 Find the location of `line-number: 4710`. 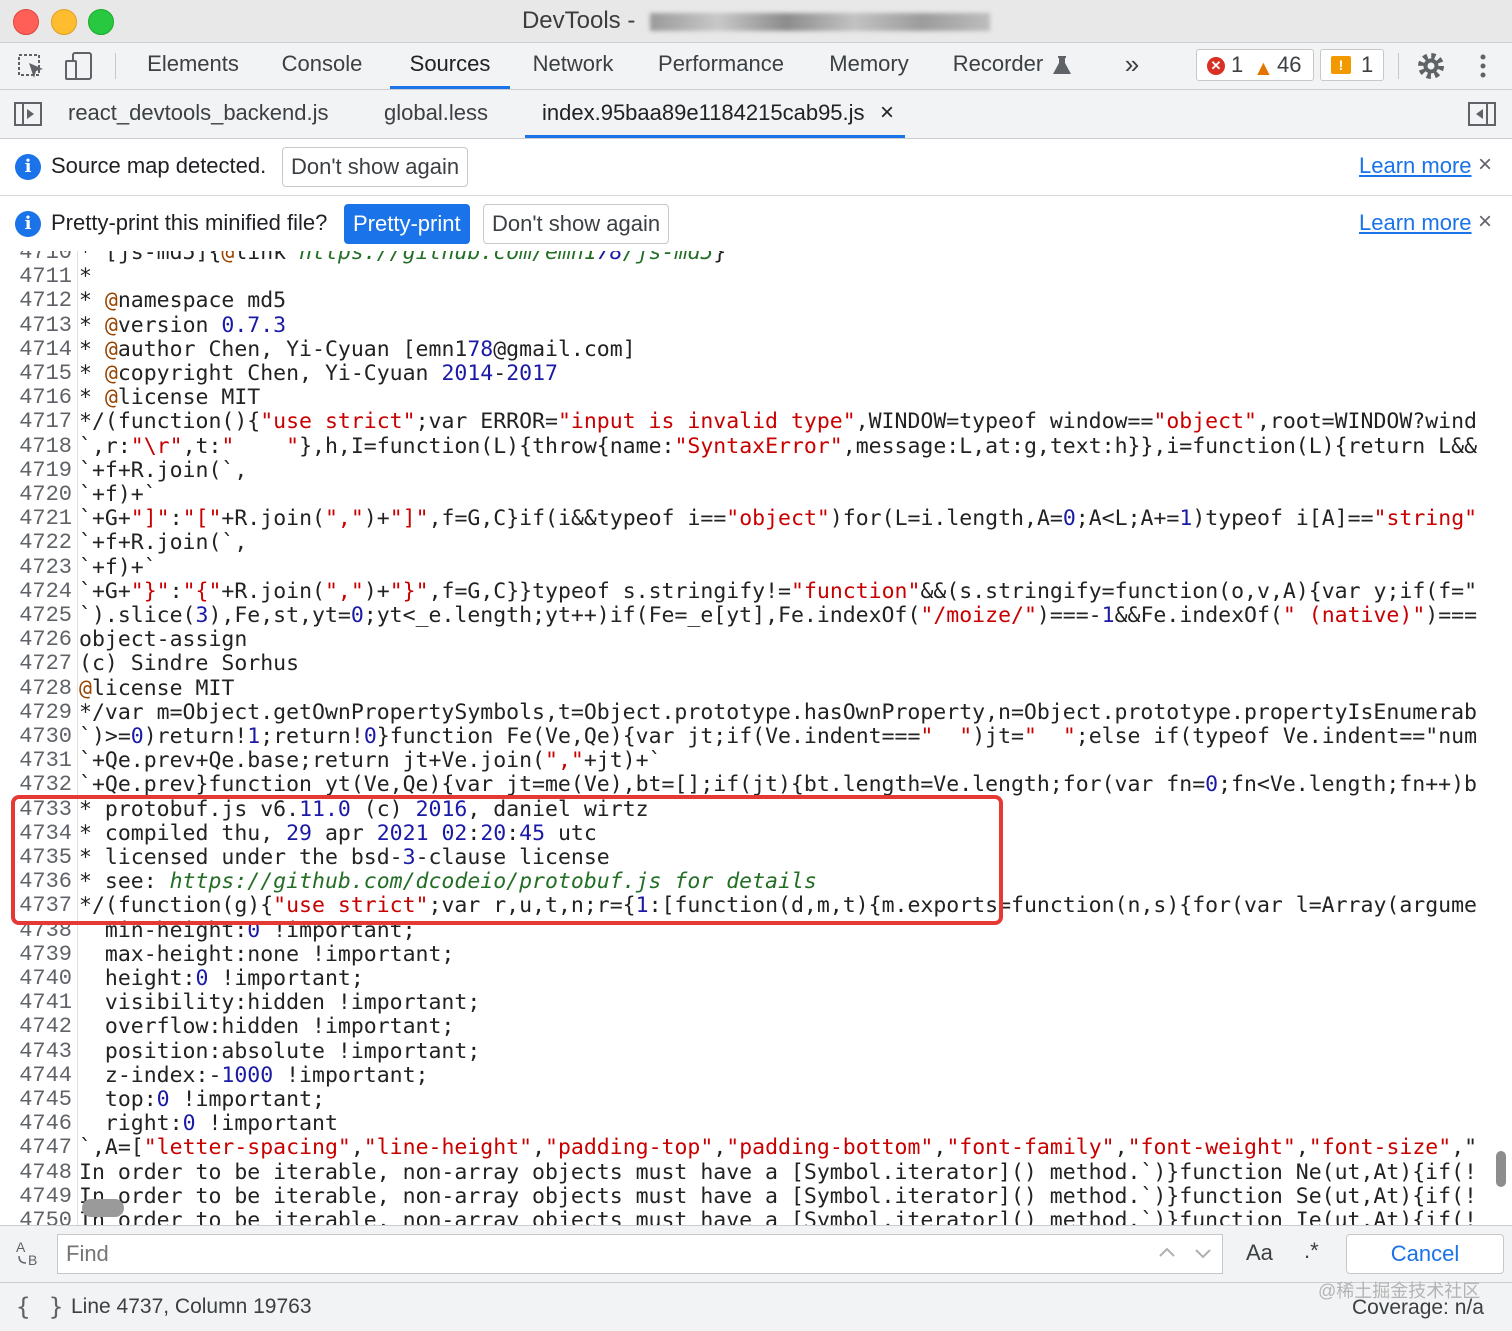

line-number: 4710 is located at coordinates (36, 258).